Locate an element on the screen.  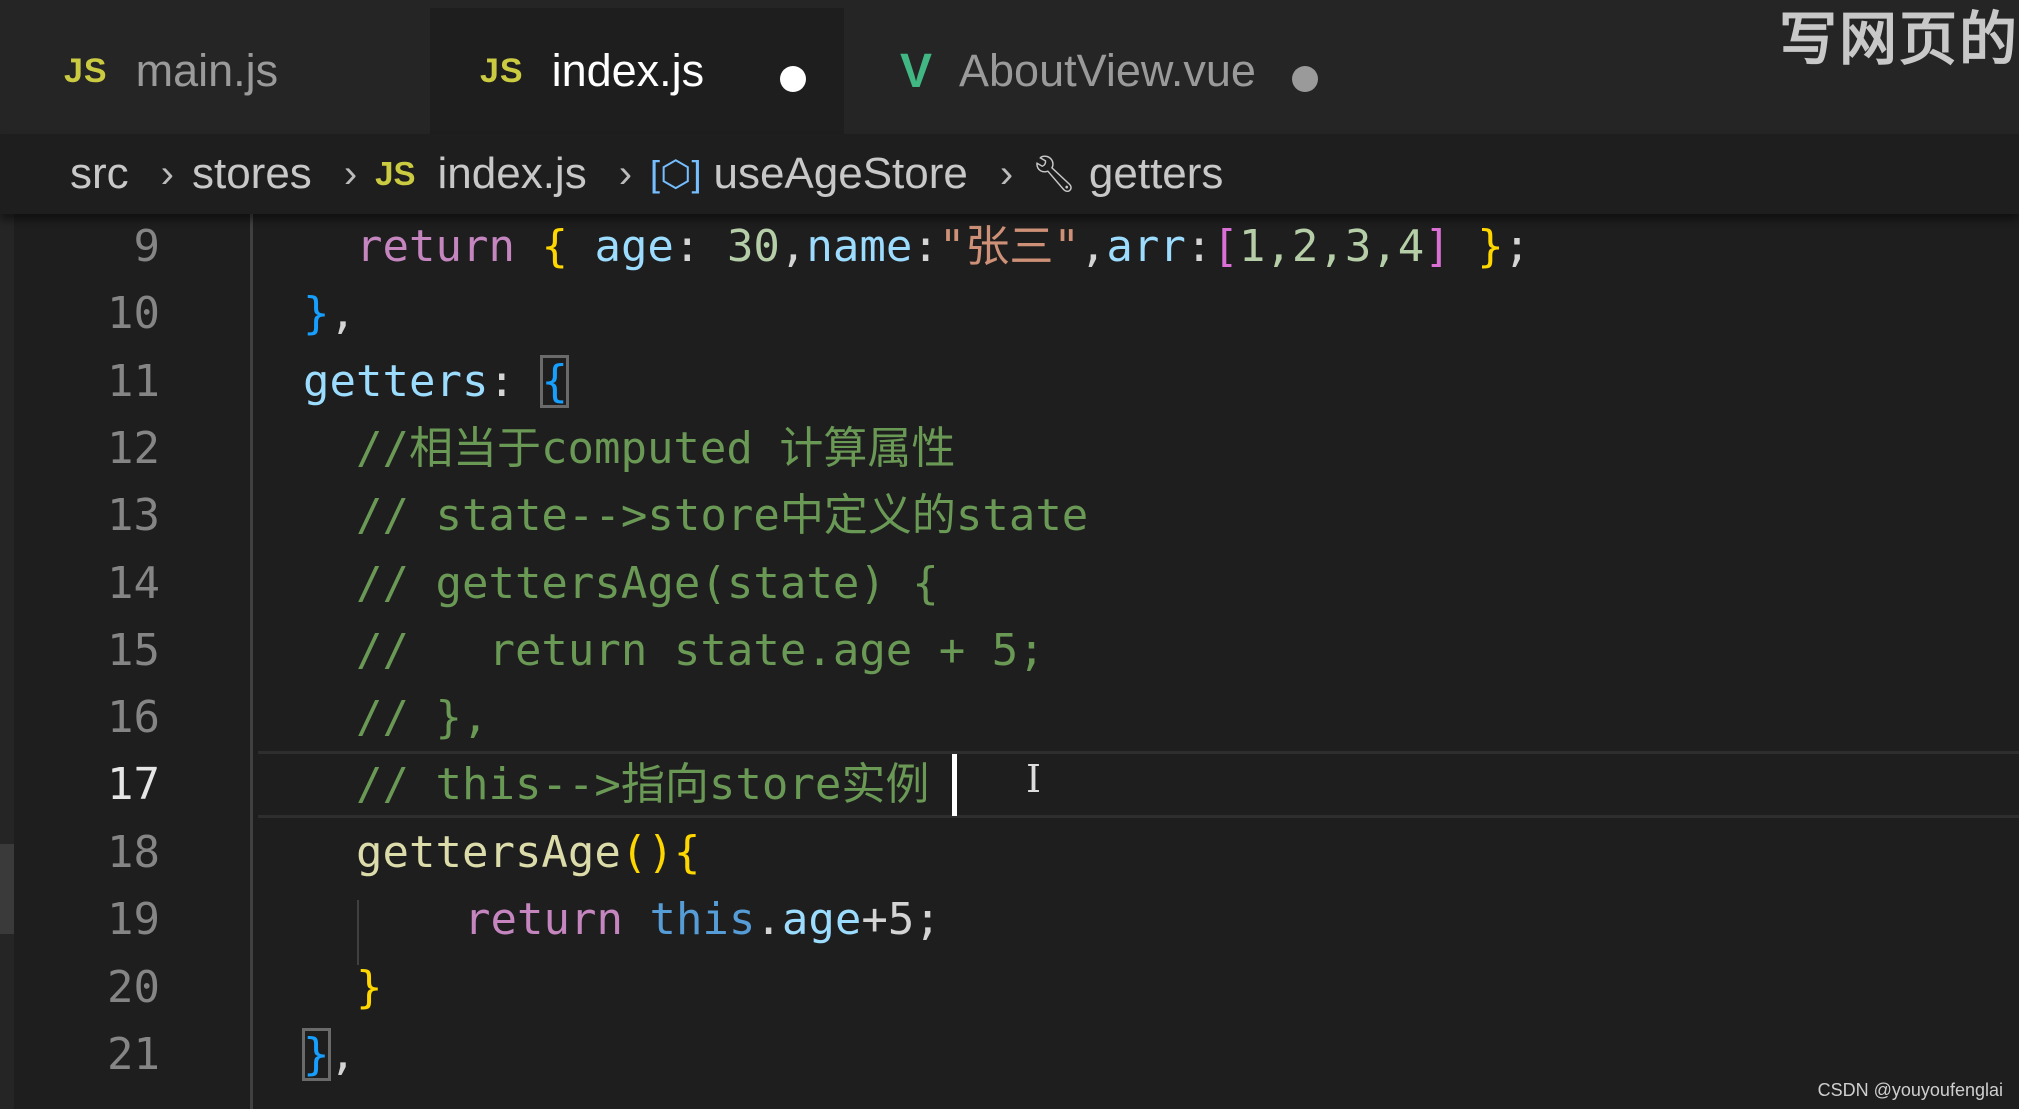
line-number: 15 is located at coordinates (133, 650).